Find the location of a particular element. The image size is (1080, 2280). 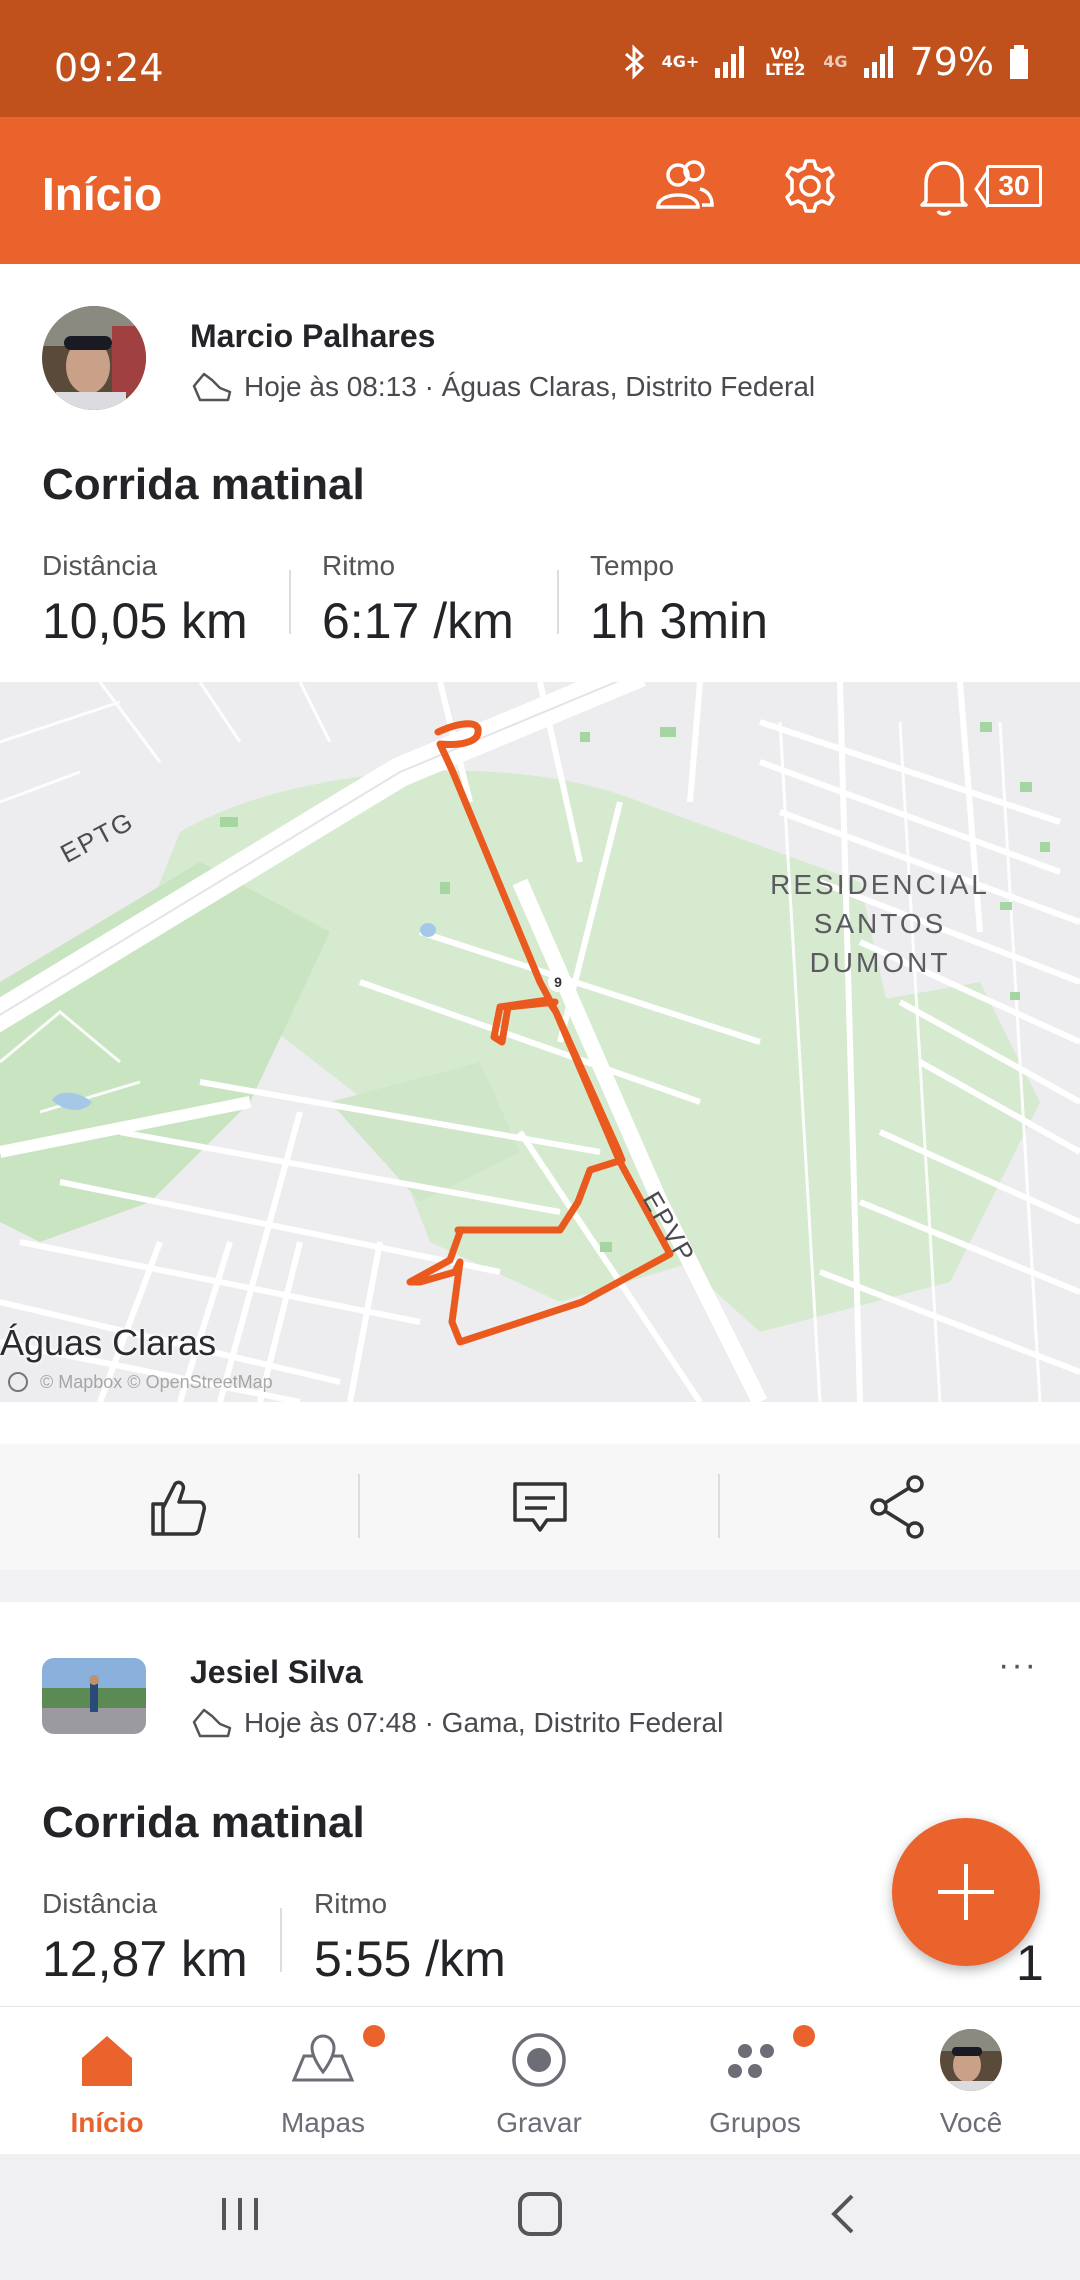

stat-pace: Ritmo 5:55 /km is located at coordinates (410, 1938).